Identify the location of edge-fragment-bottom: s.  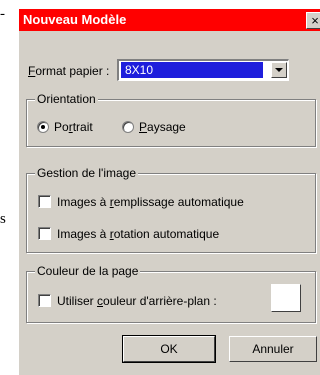
(3, 219).